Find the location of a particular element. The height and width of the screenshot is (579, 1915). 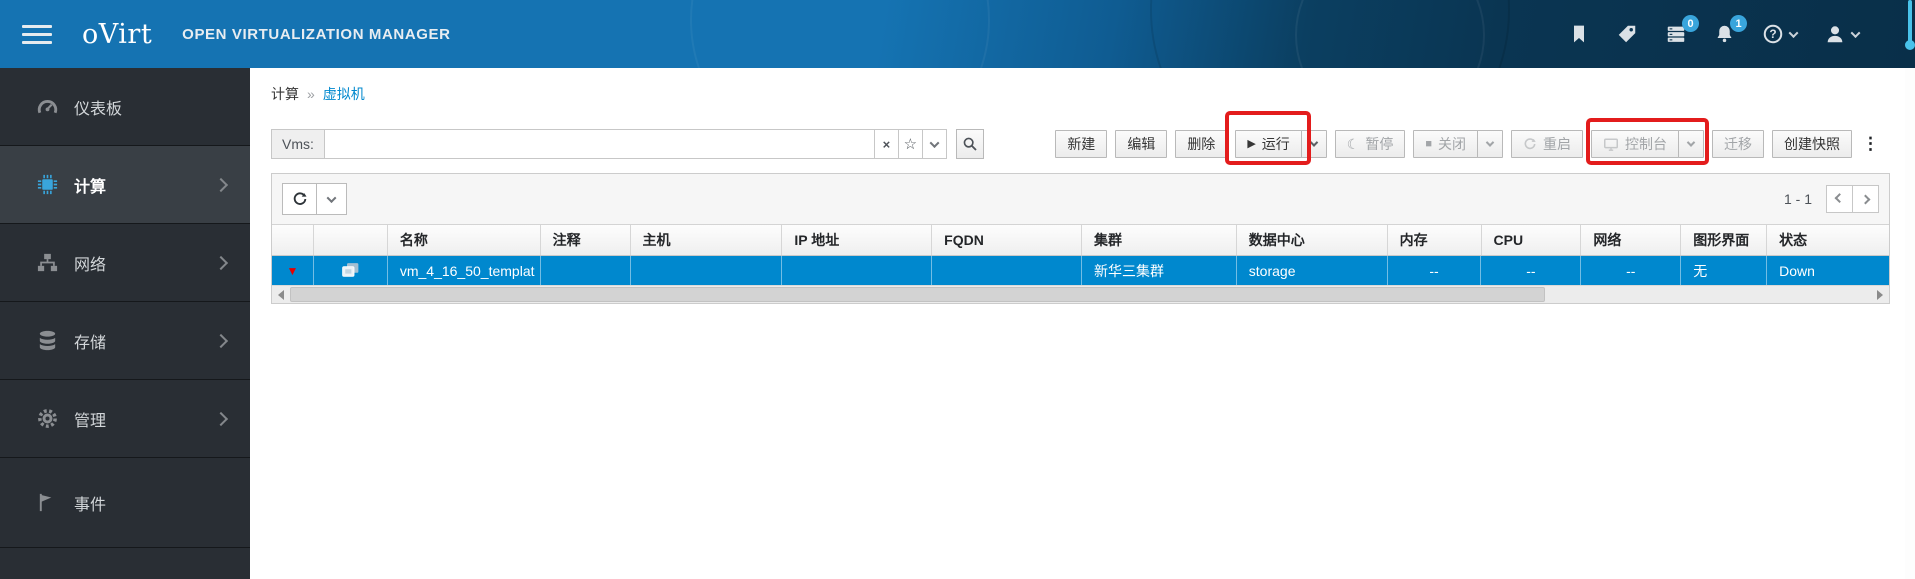

notifications-bell-icon: 1 is located at coordinates (1730, 30).